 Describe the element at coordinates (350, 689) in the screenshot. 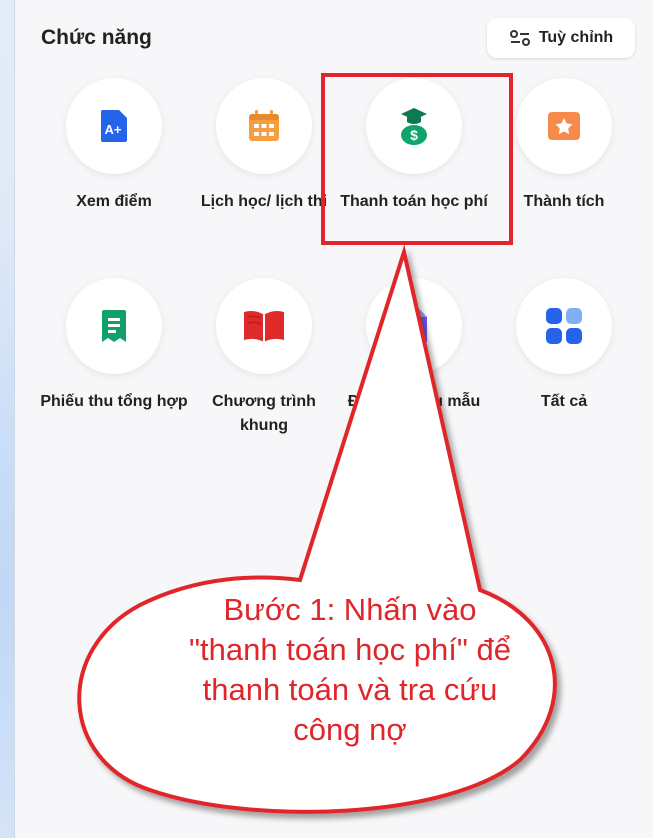

I see `callout-line: thanh toán và tra cứu` at that location.